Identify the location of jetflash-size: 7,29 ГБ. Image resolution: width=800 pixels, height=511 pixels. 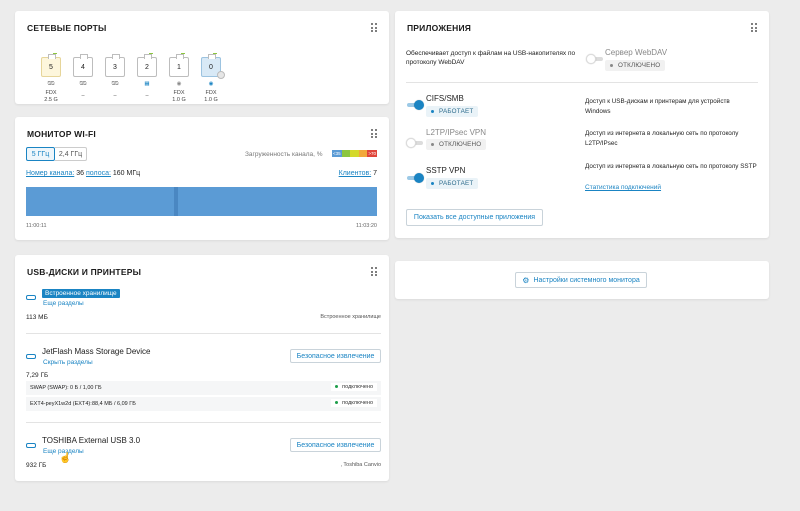
(37, 375).